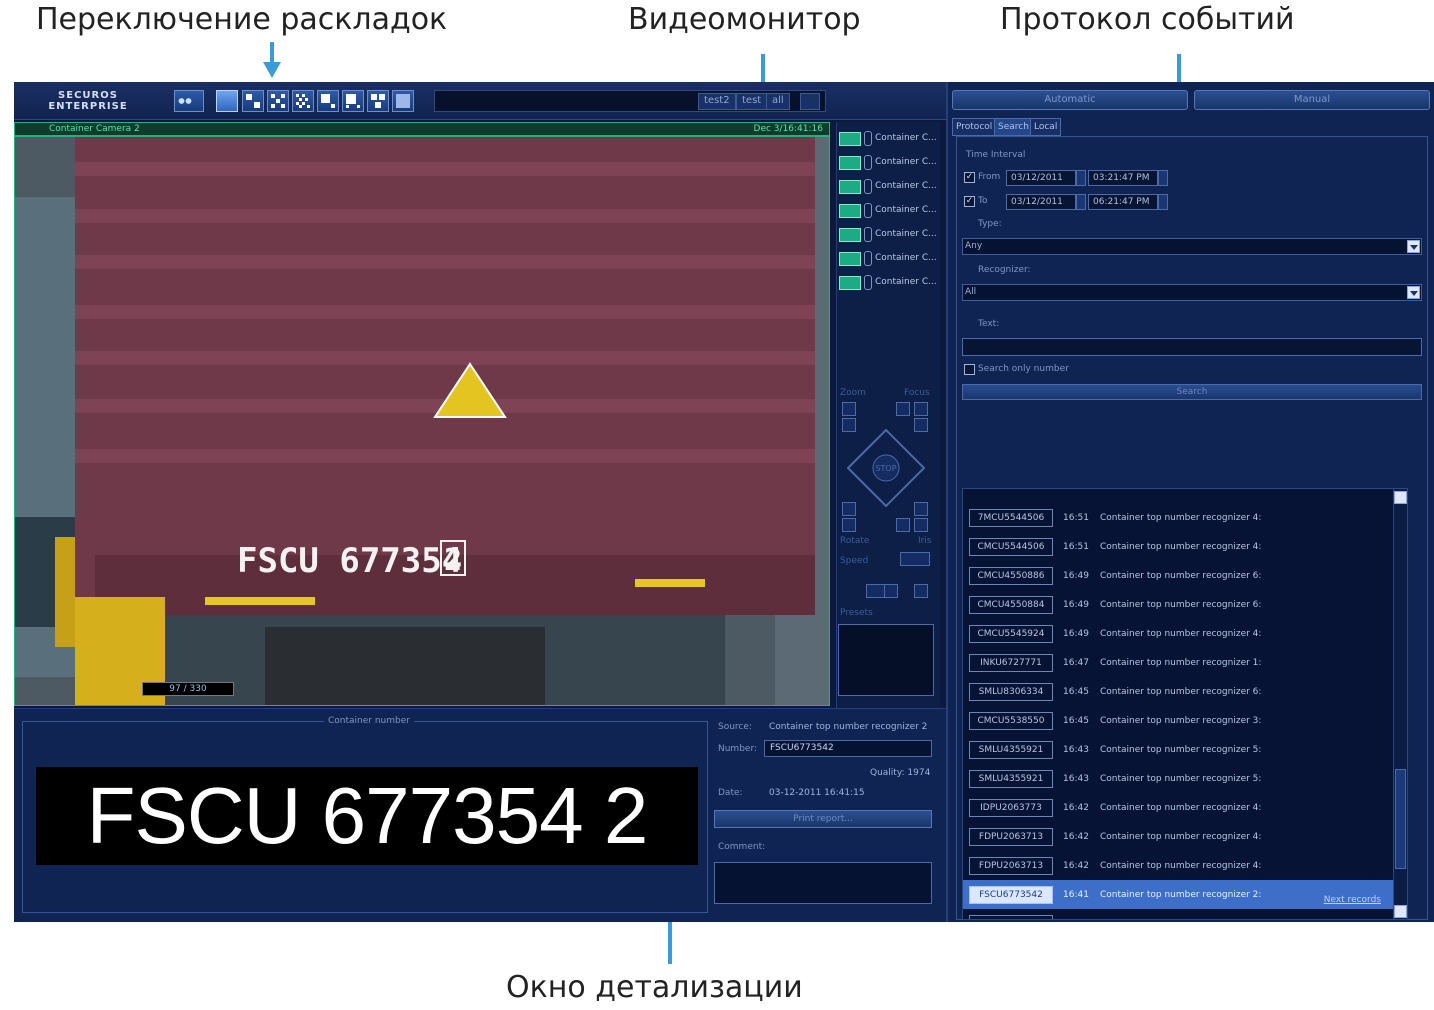 The image size is (1434, 1010). Describe the element at coordinates (1192, 392) in the screenshot. I see `search-button: Search` at that location.